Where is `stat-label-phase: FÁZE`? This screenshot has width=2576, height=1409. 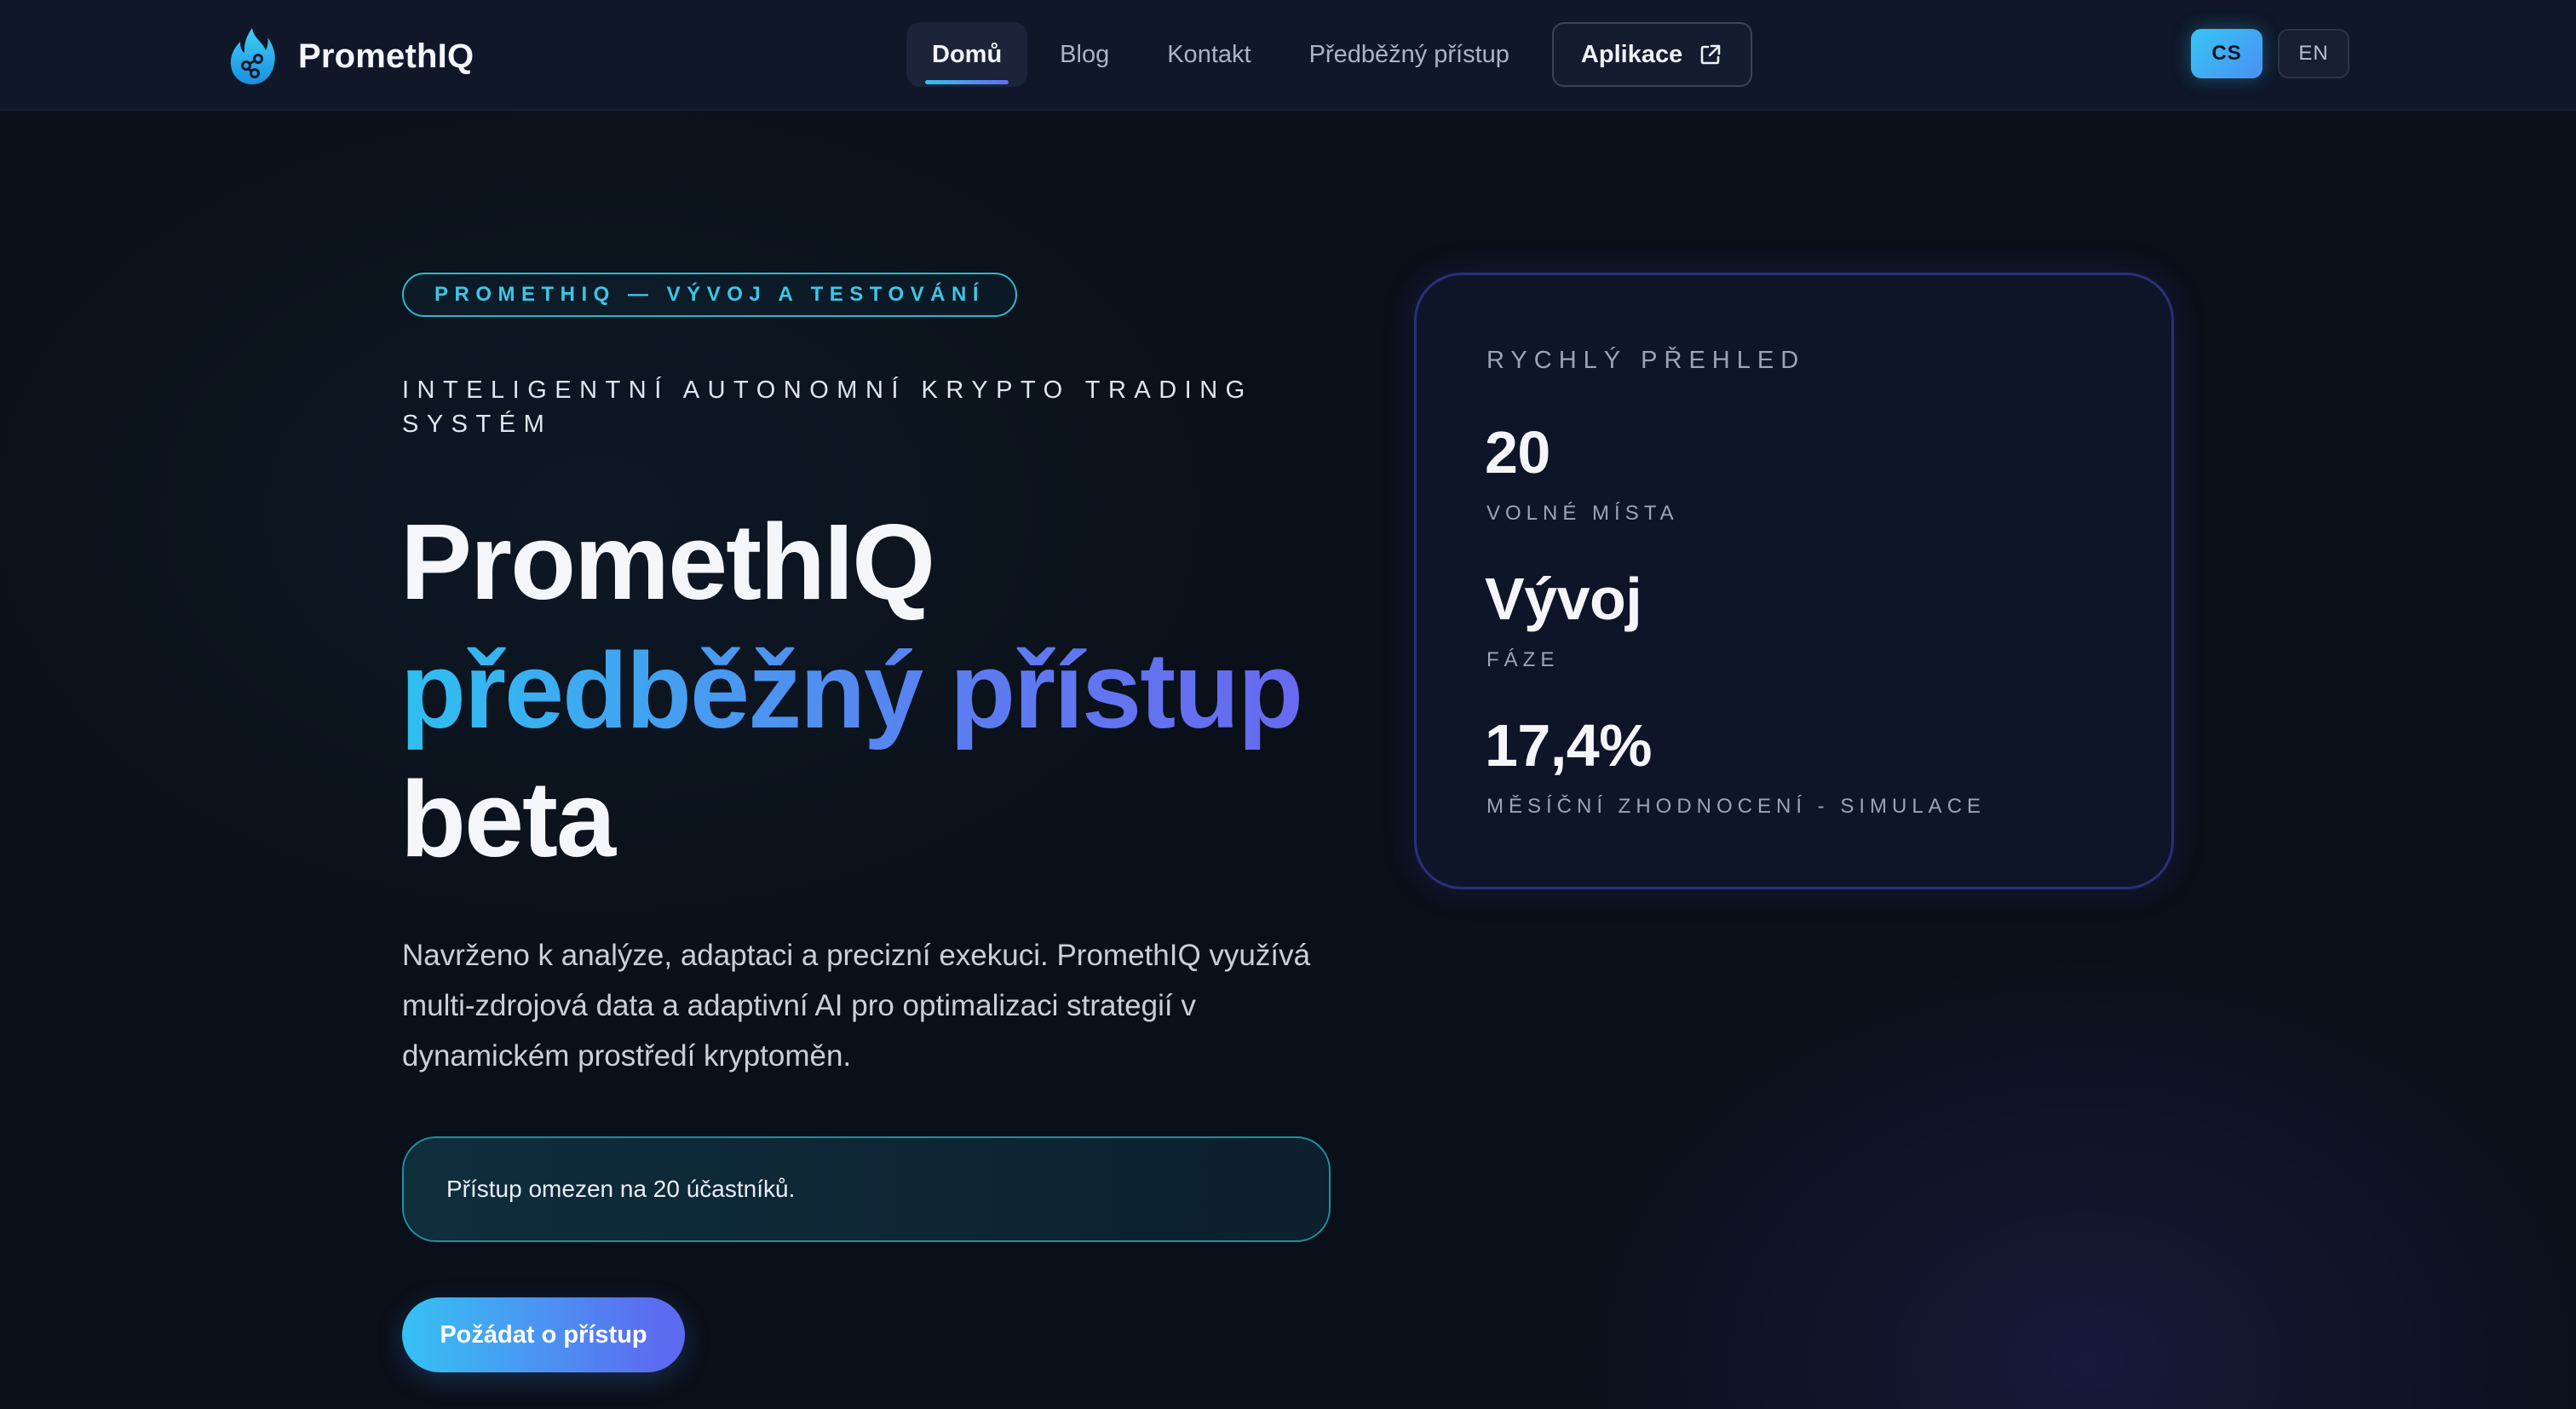
stat-label-phase: FÁZE is located at coordinates (1523, 659).